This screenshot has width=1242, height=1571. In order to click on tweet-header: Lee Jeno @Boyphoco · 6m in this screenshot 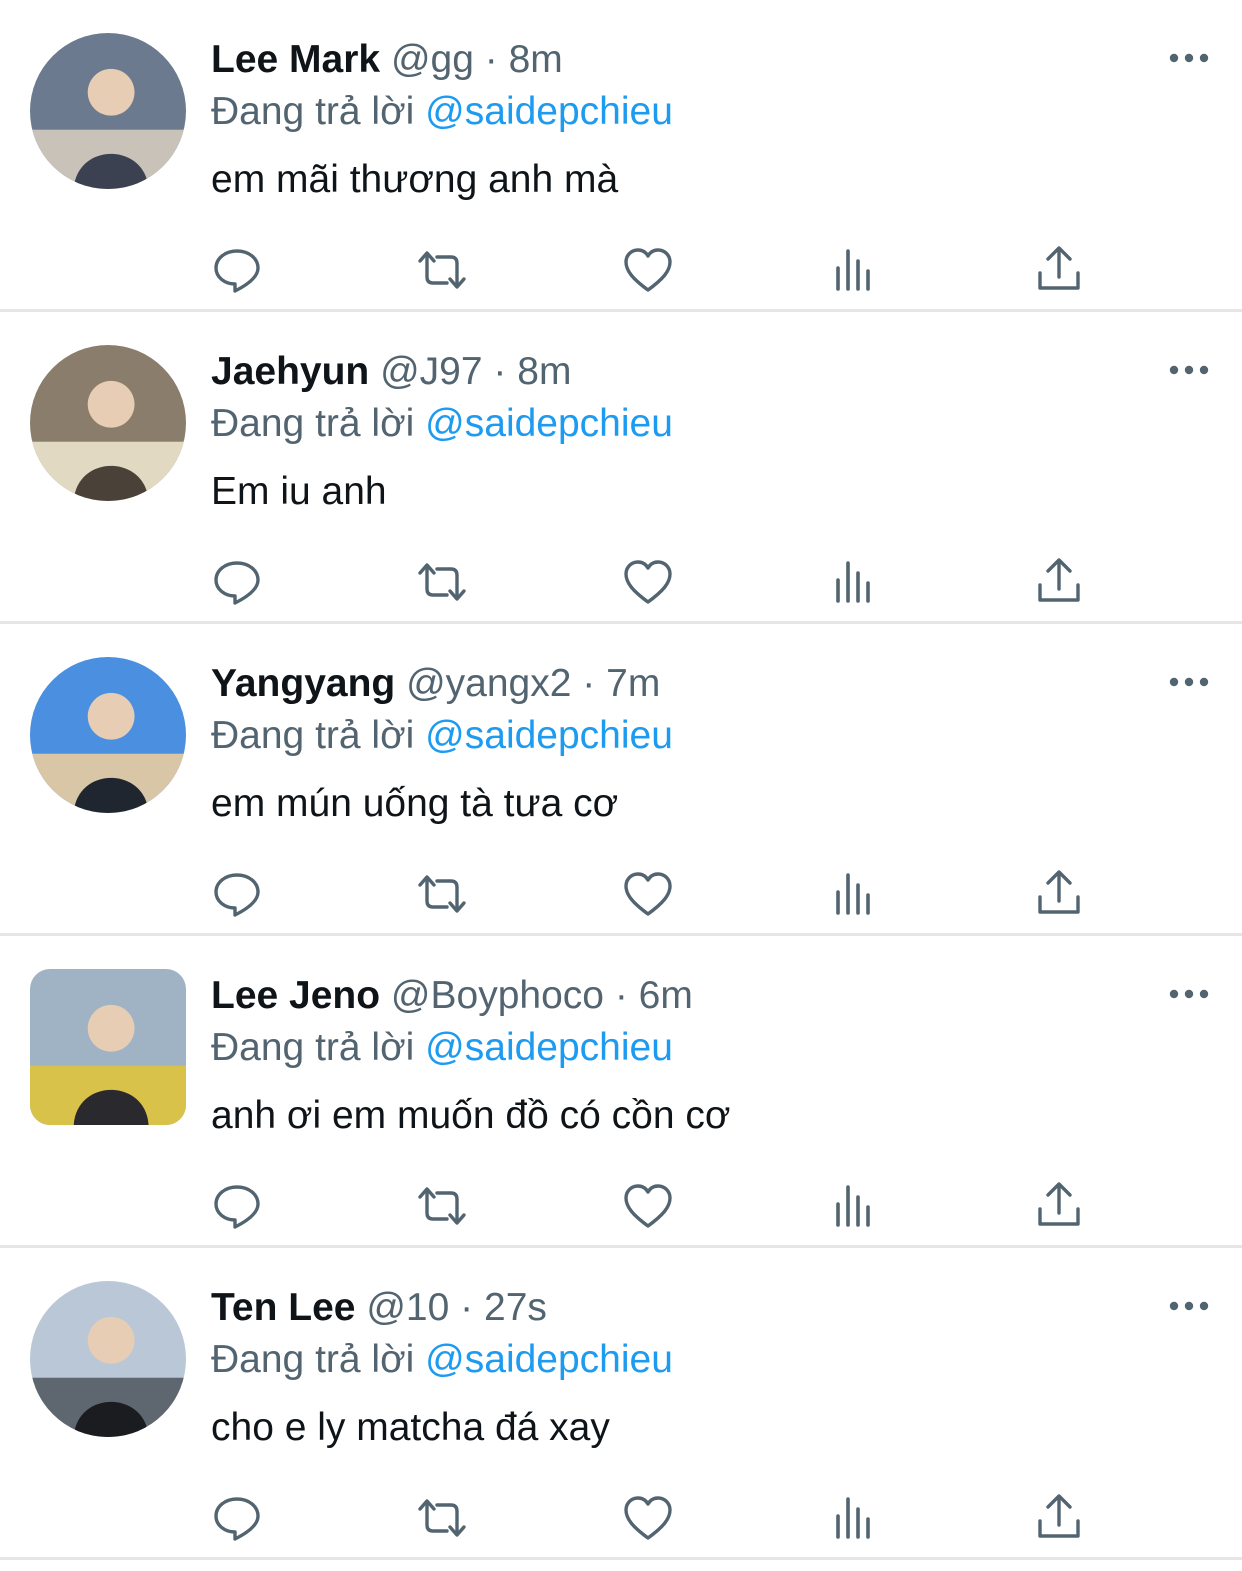, I will do `click(452, 996)`.